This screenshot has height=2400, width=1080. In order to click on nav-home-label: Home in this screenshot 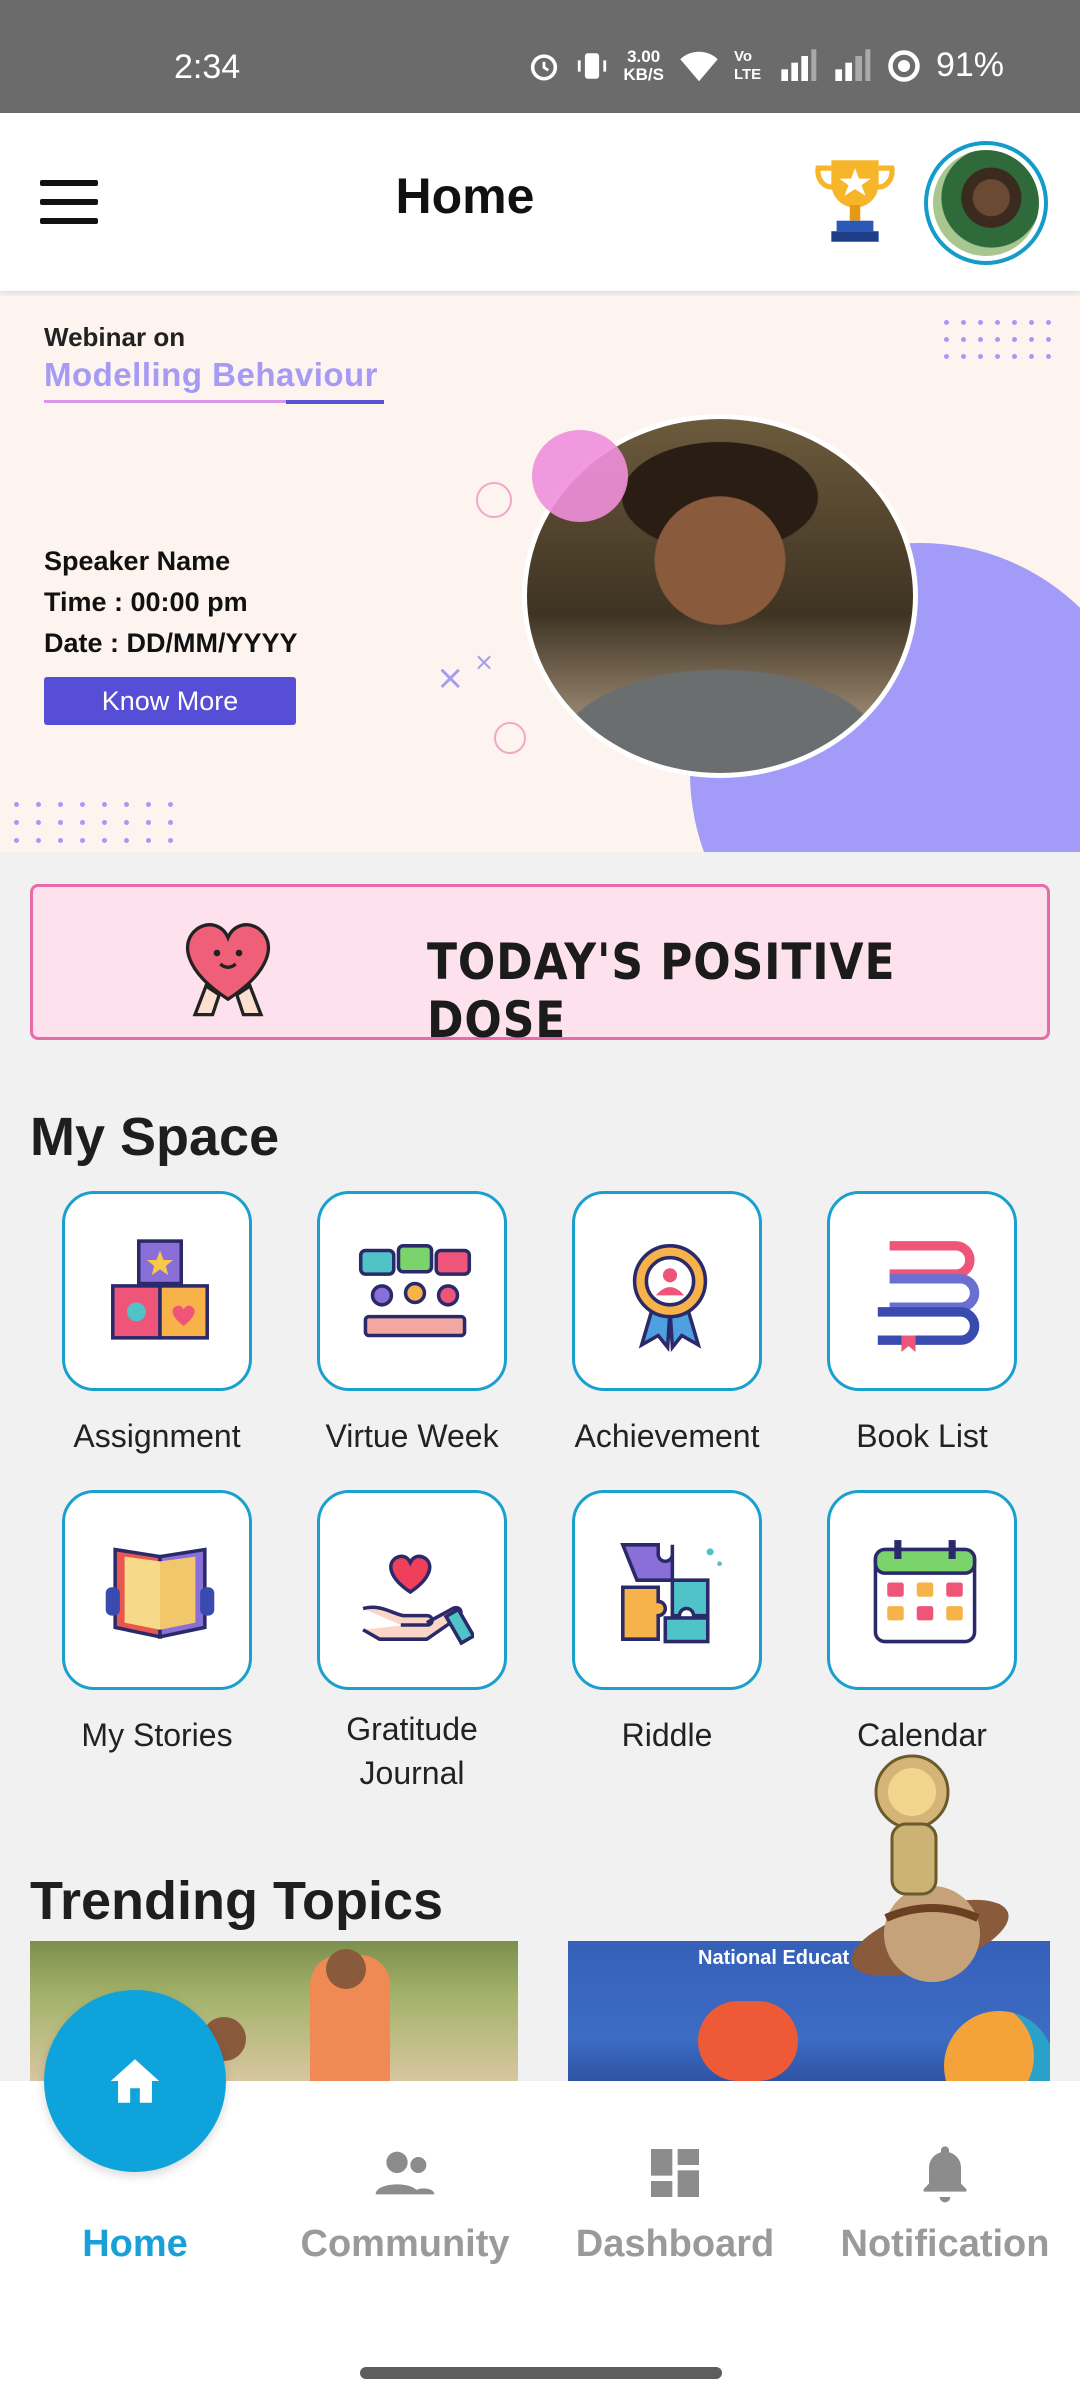, I will do `click(135, 2244)`.